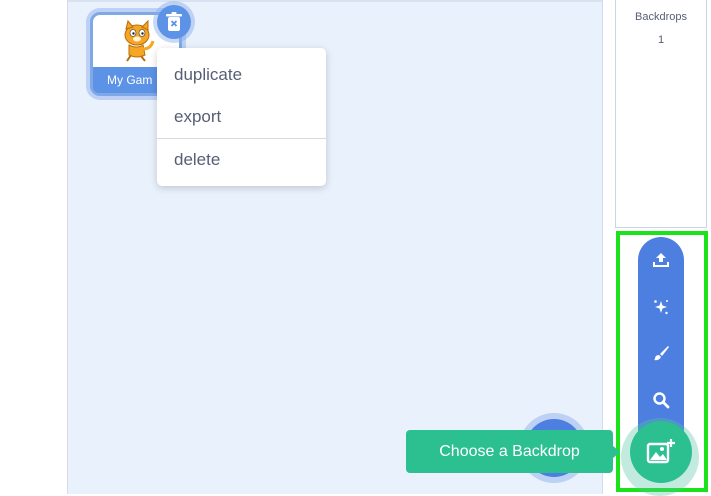  I want to click on menu-item-export: export, so click(241, 117).